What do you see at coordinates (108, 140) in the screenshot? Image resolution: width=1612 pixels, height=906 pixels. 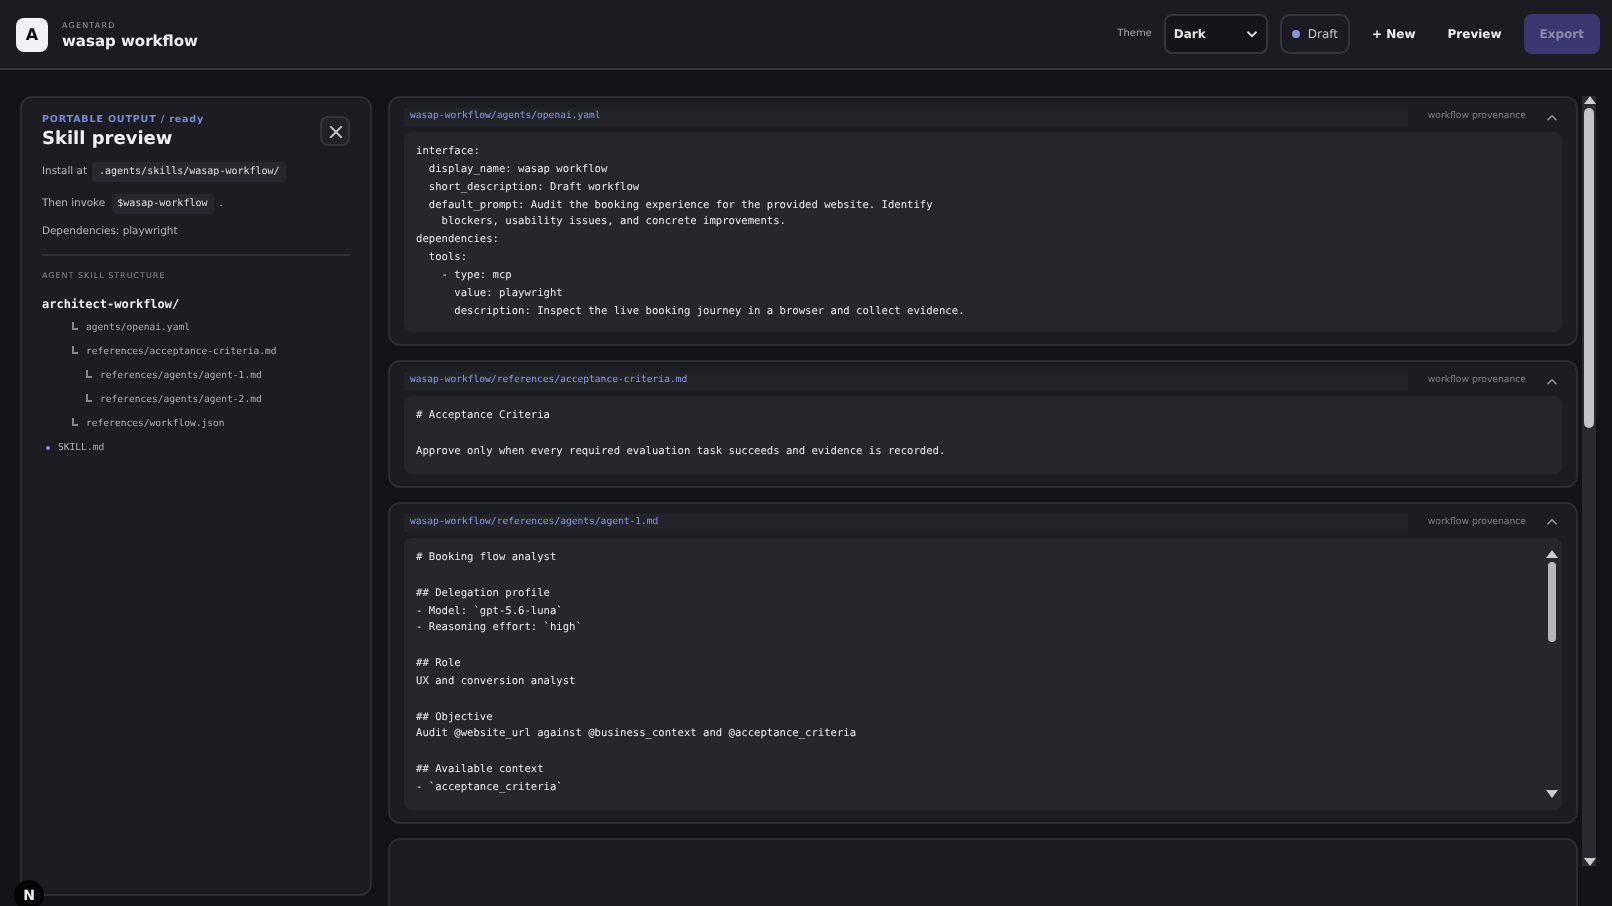 I see `panel-title: Skill preview` at bounding box center [108, 140].